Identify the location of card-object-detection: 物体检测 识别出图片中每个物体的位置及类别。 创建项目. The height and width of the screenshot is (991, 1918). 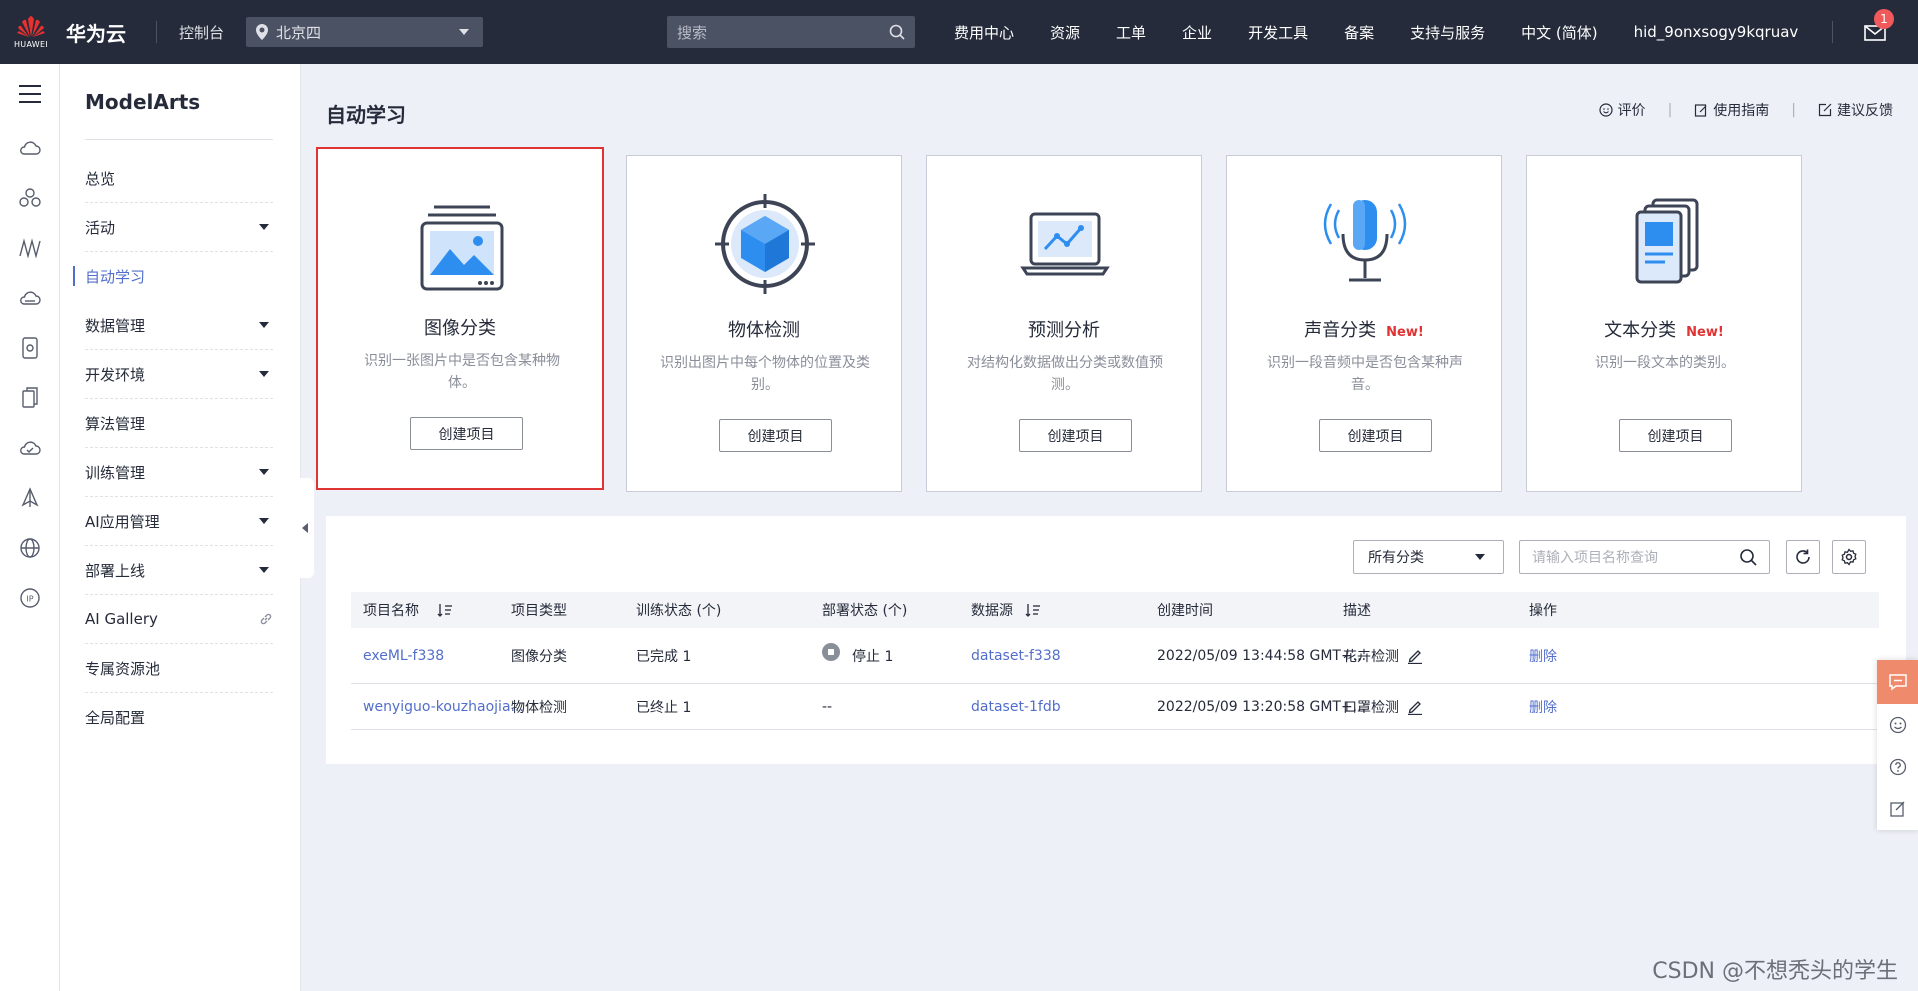
(764, 323).